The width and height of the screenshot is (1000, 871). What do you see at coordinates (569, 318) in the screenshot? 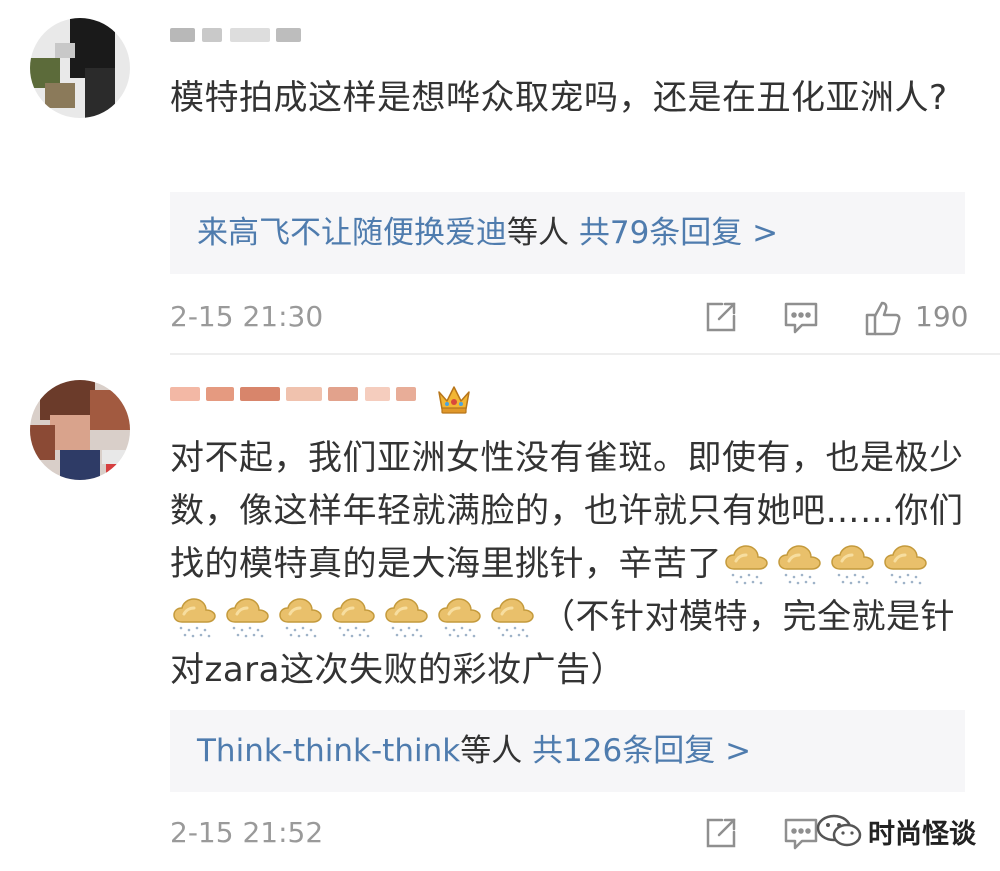
I see `comment-footer: 2-15 21:30 190` at bounding box center [569, 318].